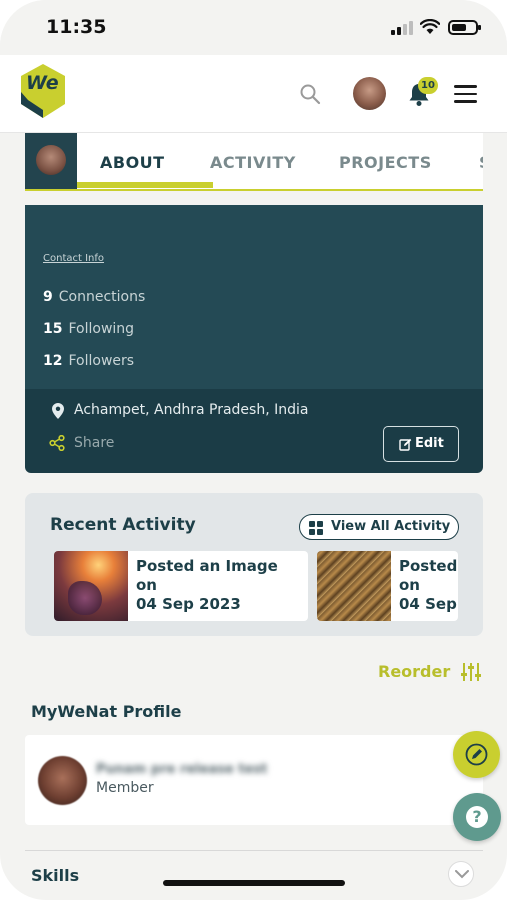 This screenshot has height=900, width=507. I want to click on following-count: 15, so click(53, 329).